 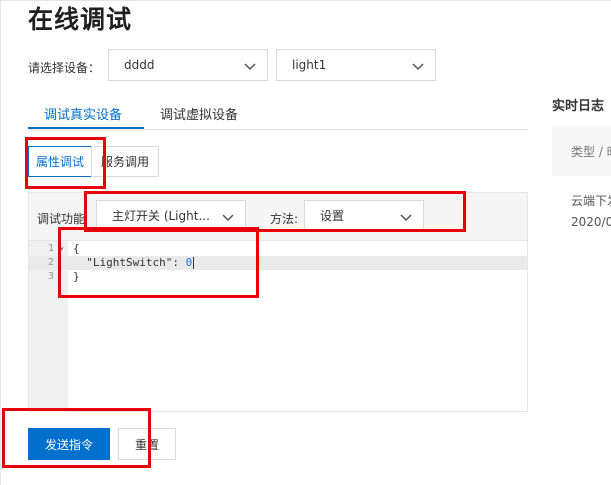 What do you see at coordinates (578, 106) in the screenshot?
I see `realtime-log-title: 实时日志` at bounding box center [578, 106].